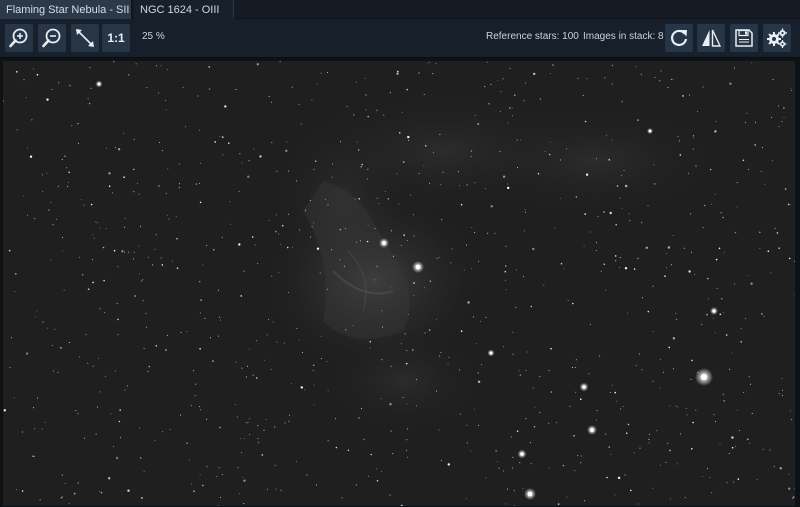  I want to click on rotate-button, so click(679, 38).